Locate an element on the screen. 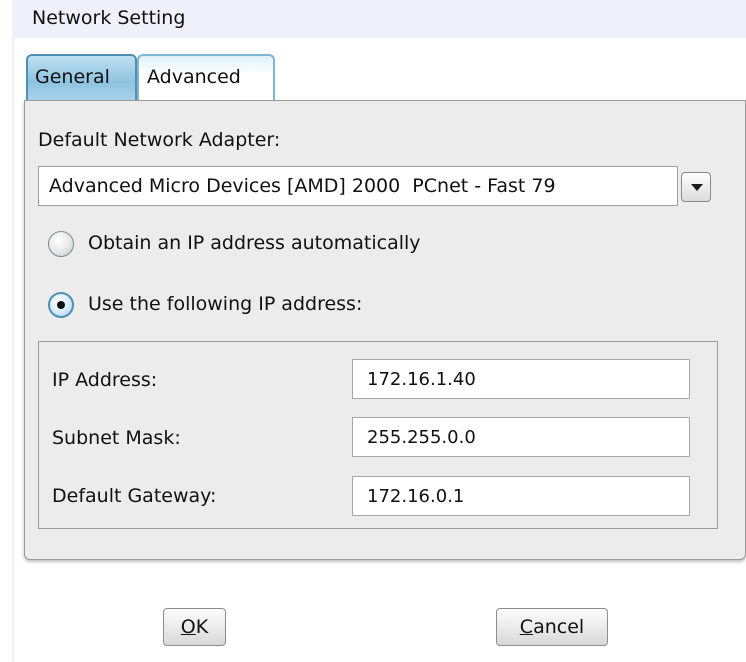 This screenshot has width=746, height=662. radio-selected-dot is located at coordinates (61, 305).